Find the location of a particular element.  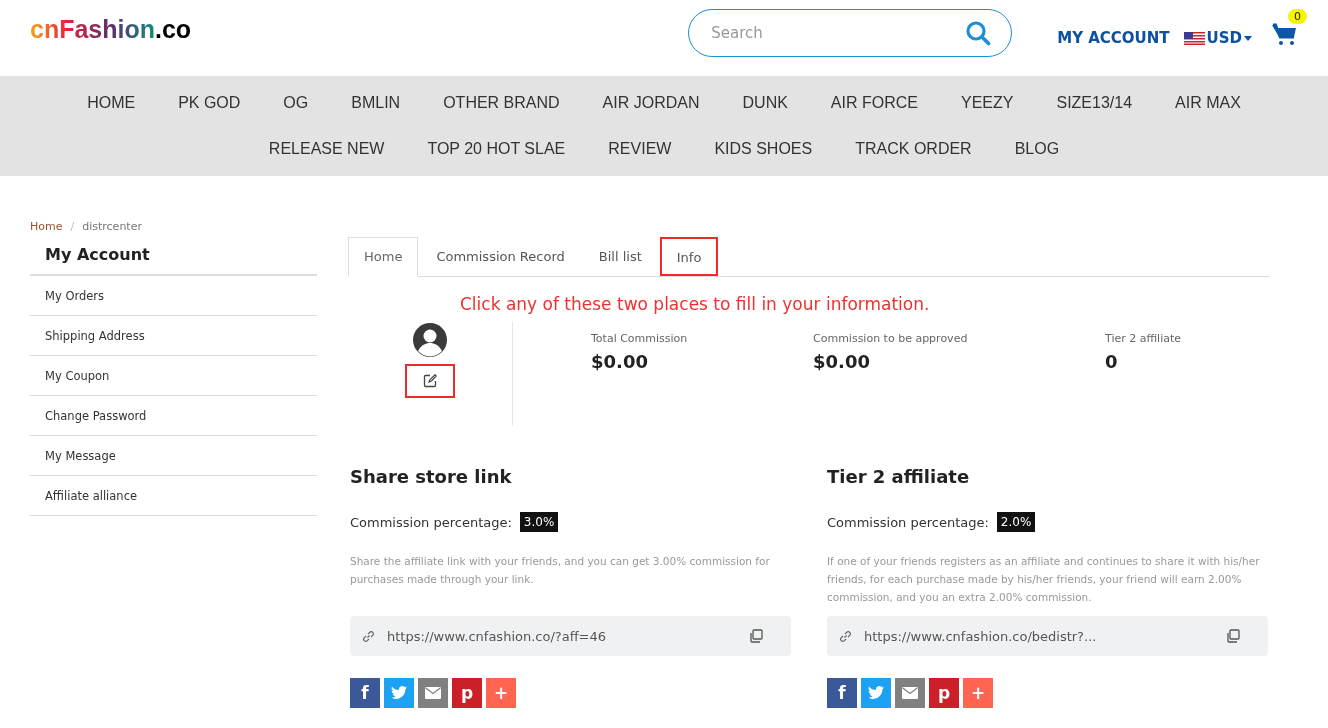

affiliate-link-field: https://www.cnfashion.co/?aff=46 is located at coordinates (570, 636).